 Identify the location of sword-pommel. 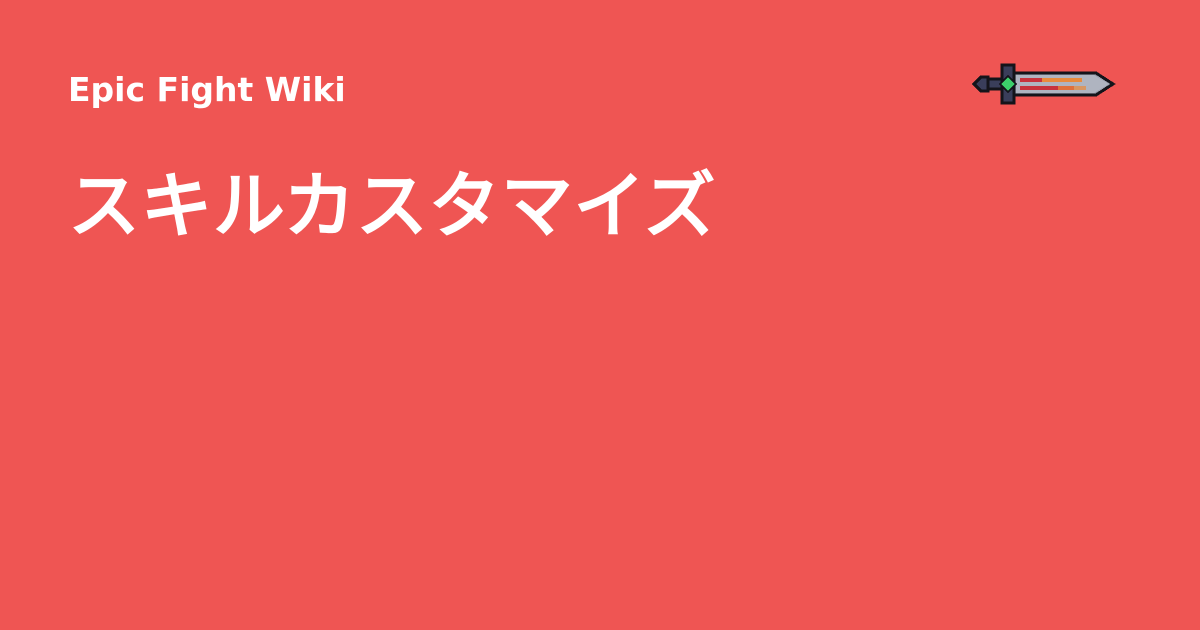
(980, 84).